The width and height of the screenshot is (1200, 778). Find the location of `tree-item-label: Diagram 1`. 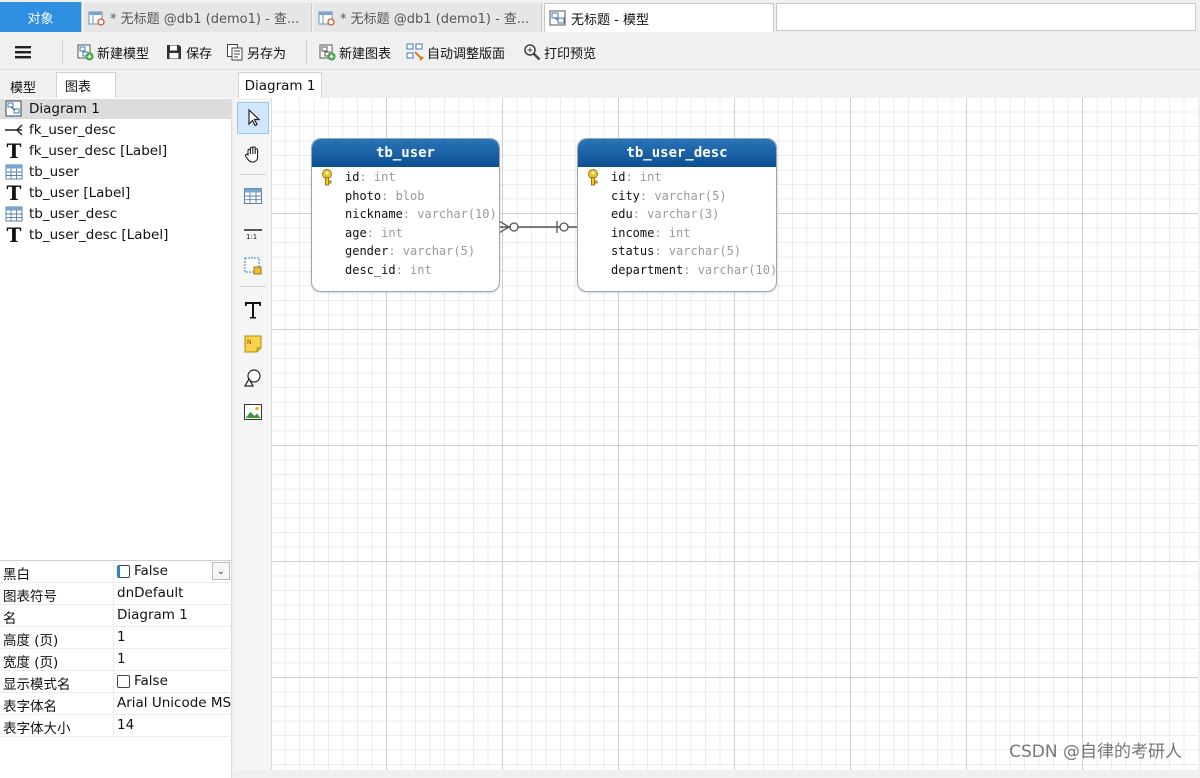

tree-item-label: Diagram 1 is located at coordinates (64, 109).